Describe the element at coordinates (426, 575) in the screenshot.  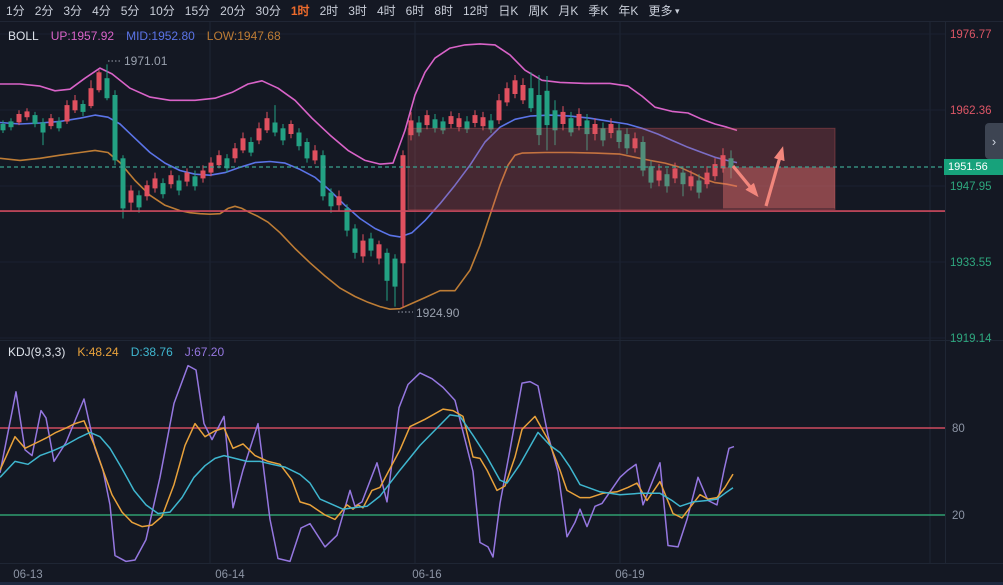
I see `date-axis-label: 06-16` at that location.